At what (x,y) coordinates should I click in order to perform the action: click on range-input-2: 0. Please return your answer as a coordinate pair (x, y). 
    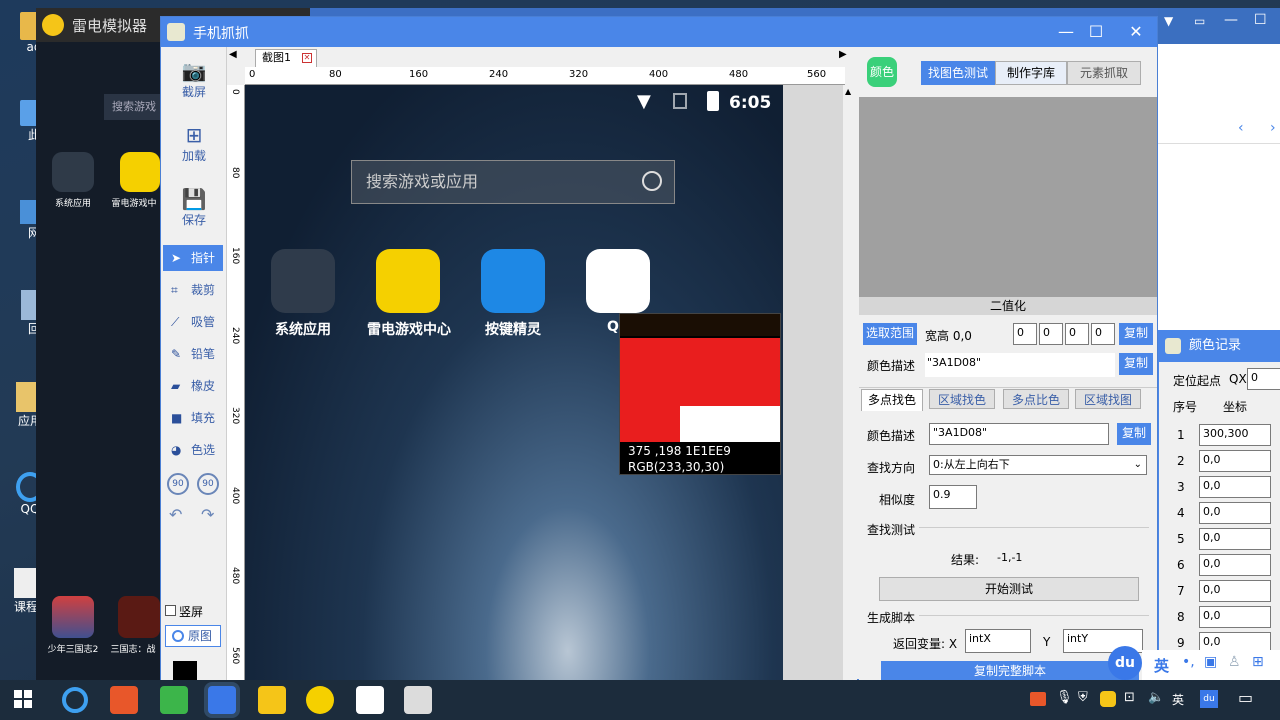
    Looking at the image, I should click on (1051, 334).